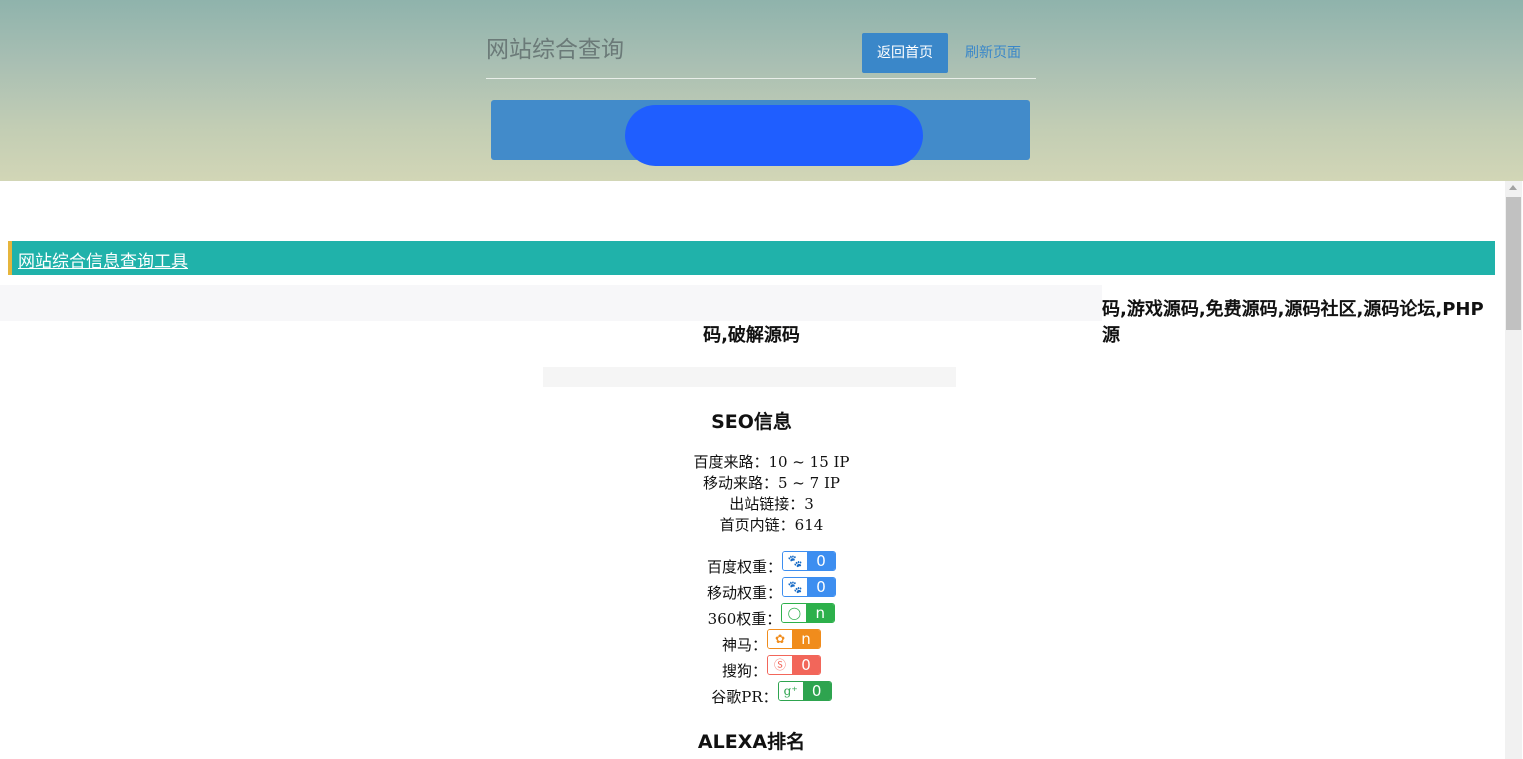 The height and width of the screenshot is (759, 1523). What do you see at coordinates (751, 422) in the screenshot?
I see `seo-section-title: SEO信息` at bounding box center [751, 422].